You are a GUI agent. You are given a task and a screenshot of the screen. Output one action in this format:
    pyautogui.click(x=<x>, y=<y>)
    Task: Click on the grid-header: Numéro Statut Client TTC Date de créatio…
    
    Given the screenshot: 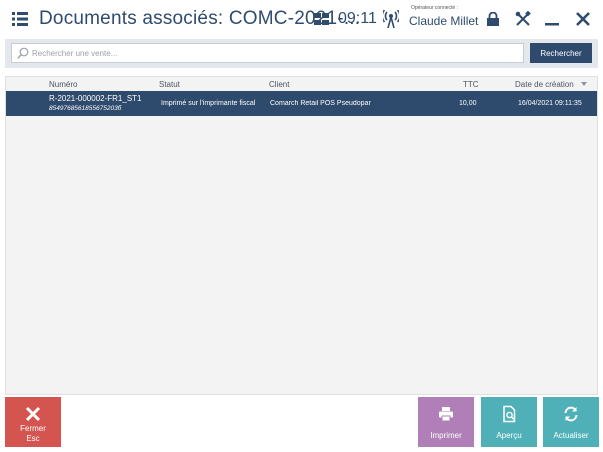 What is the action you would take?
    pyautogui.click(x=301, y=84)
    